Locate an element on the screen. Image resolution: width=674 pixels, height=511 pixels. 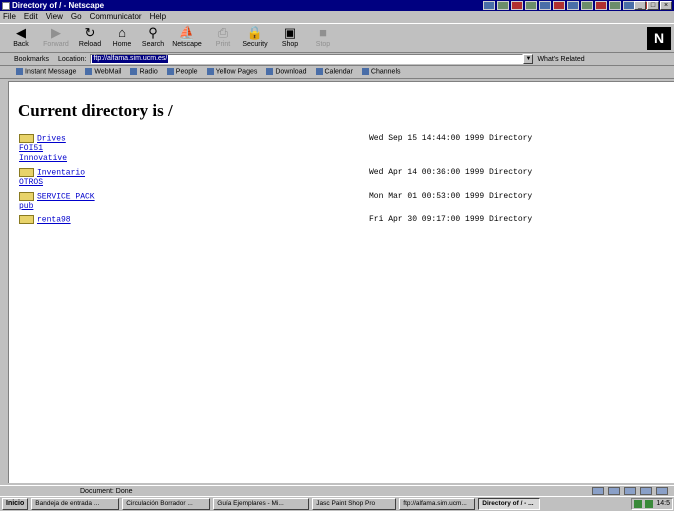
start-button: Inicio is located at coordinates (15, 504).